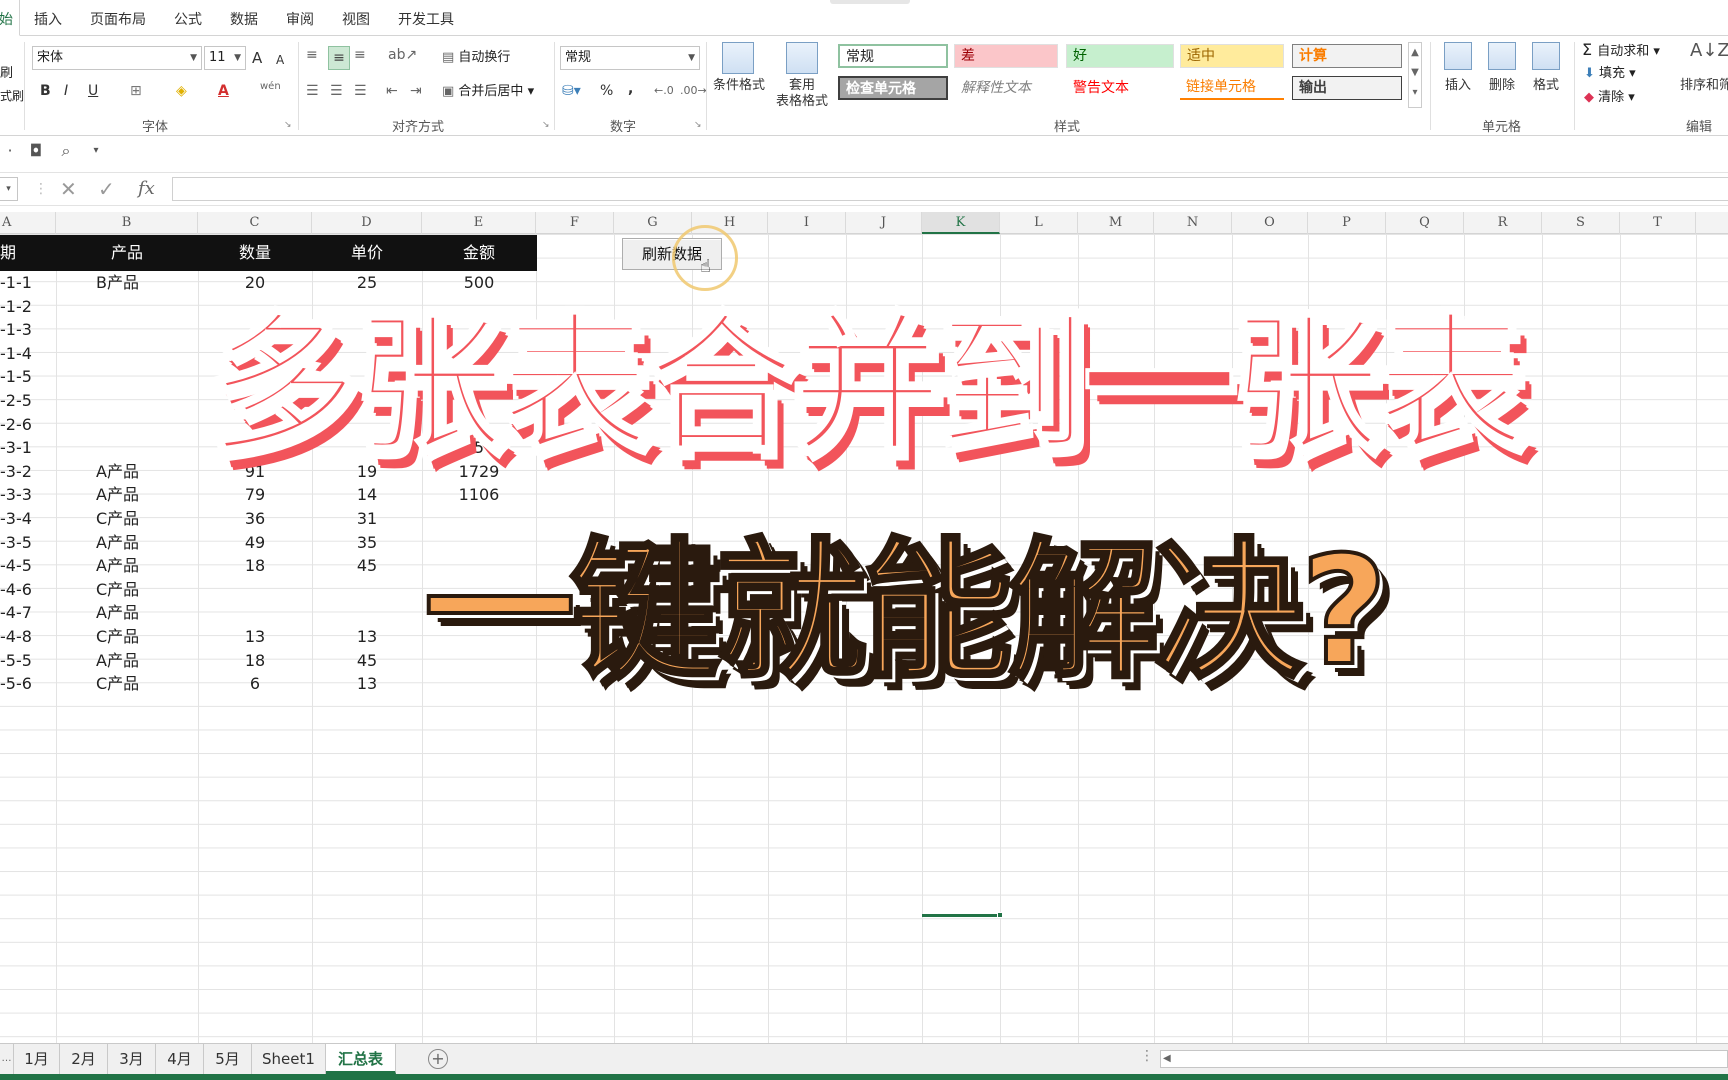 The image size is (1728, 1080). I want to click on fill-button: ⬇ 填充 ▾, so click(1610, 74).